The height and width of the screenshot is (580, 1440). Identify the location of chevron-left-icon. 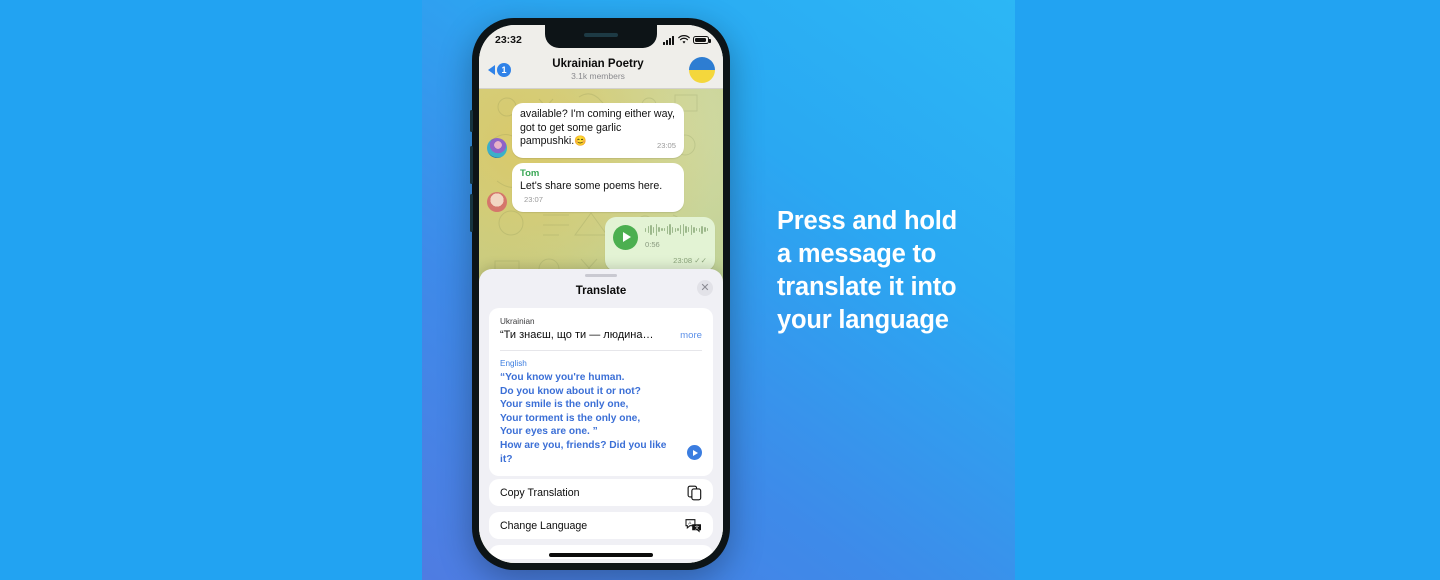
(491, 69).